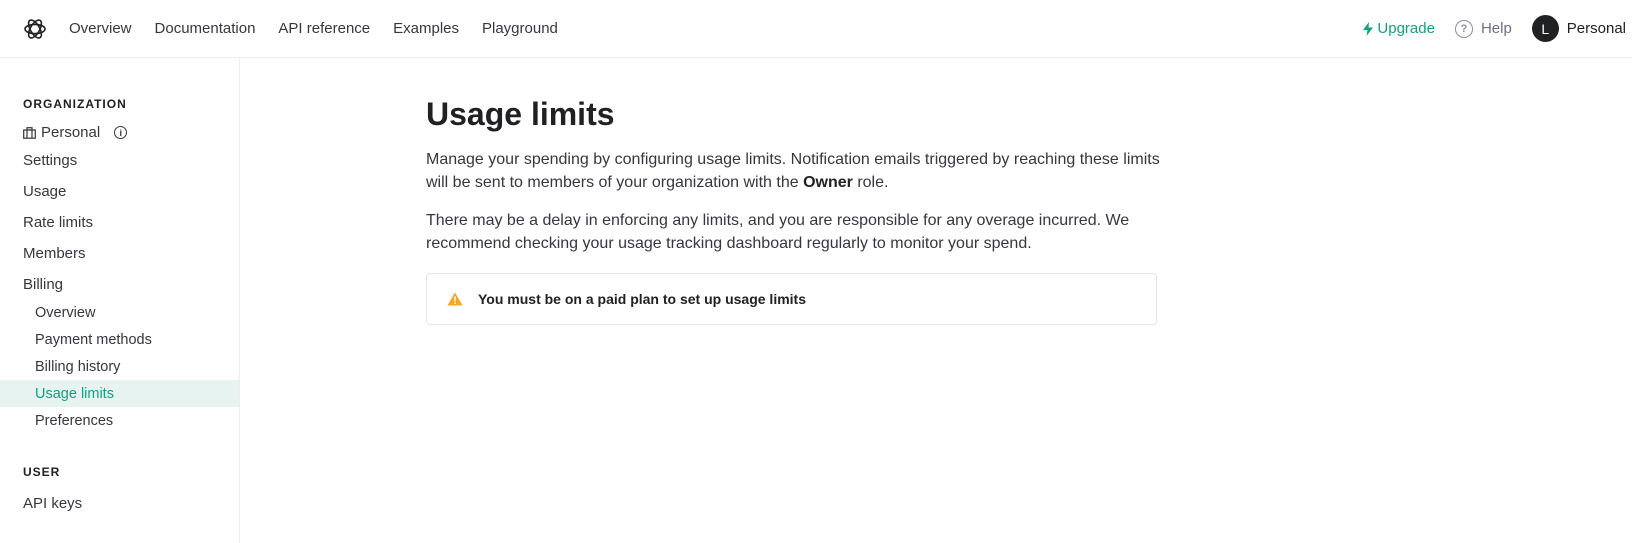 The image size is (1632, 543). Describe the element at coordinates (119, 339) in the screenshot. I see `sidebar-subitem-payment-methods: Payment methods` at that location.